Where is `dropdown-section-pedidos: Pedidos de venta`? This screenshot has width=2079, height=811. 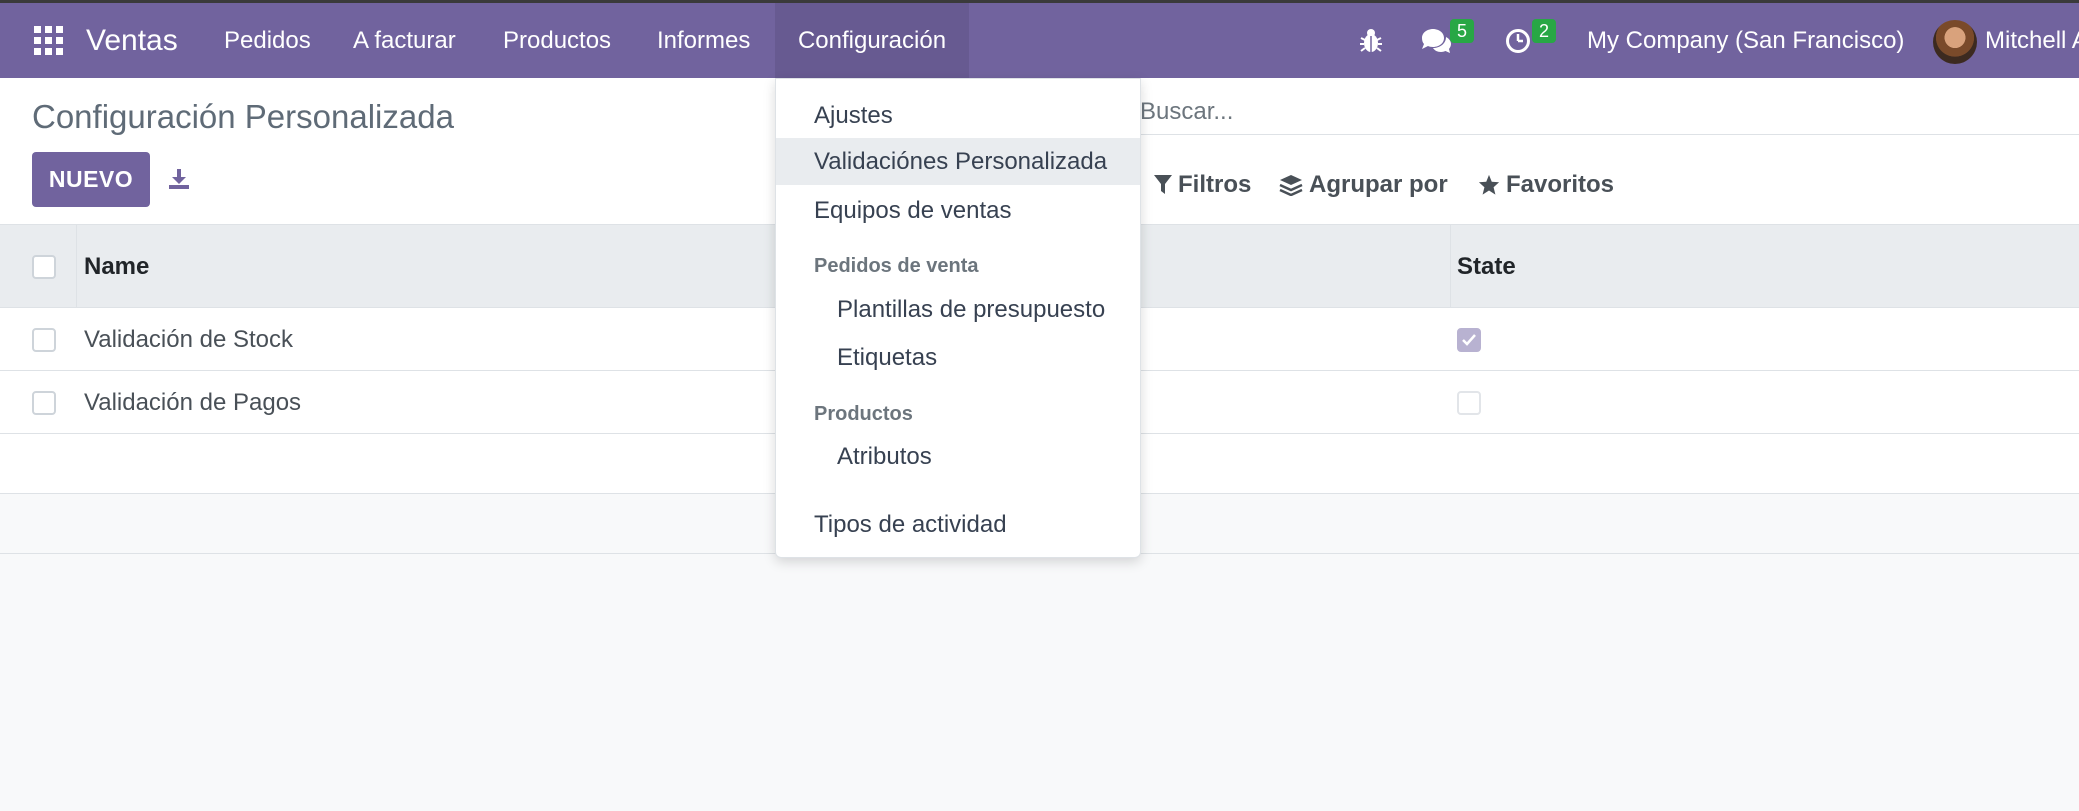
dropdown-section-pedidos: Pedidos de venta is located at coordinates (896, 266).